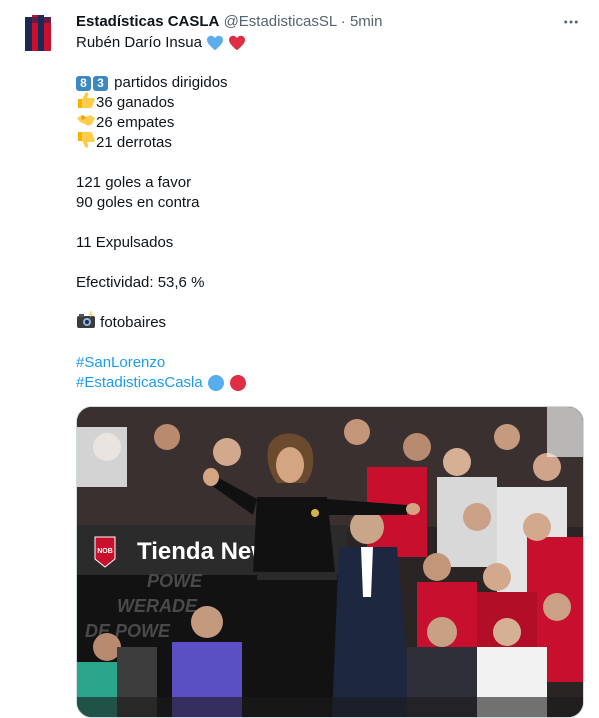 This screenshot has width=599, height=718. I want to click on keycap-three-icon: 3, so click(100, 83).